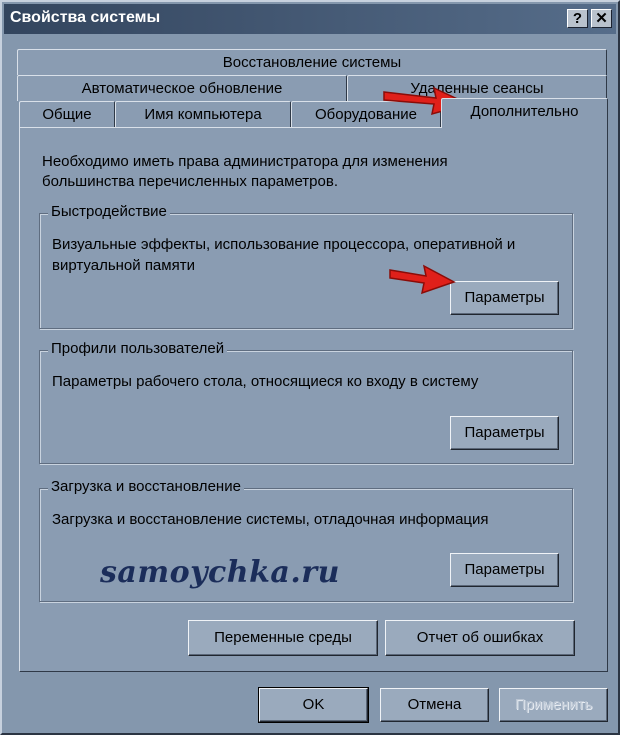 The height and width of the screenshot is (735, 620). Describe the element at coordinates (313, 705) in the screenshot. I see `ok-button: OK` at that location.